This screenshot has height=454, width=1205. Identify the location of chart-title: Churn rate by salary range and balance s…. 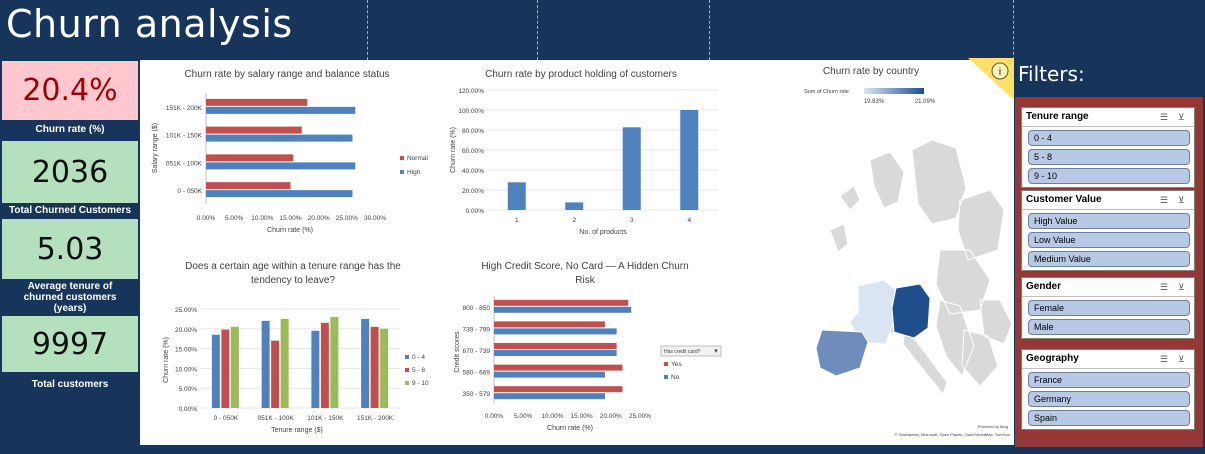
(286, 74).